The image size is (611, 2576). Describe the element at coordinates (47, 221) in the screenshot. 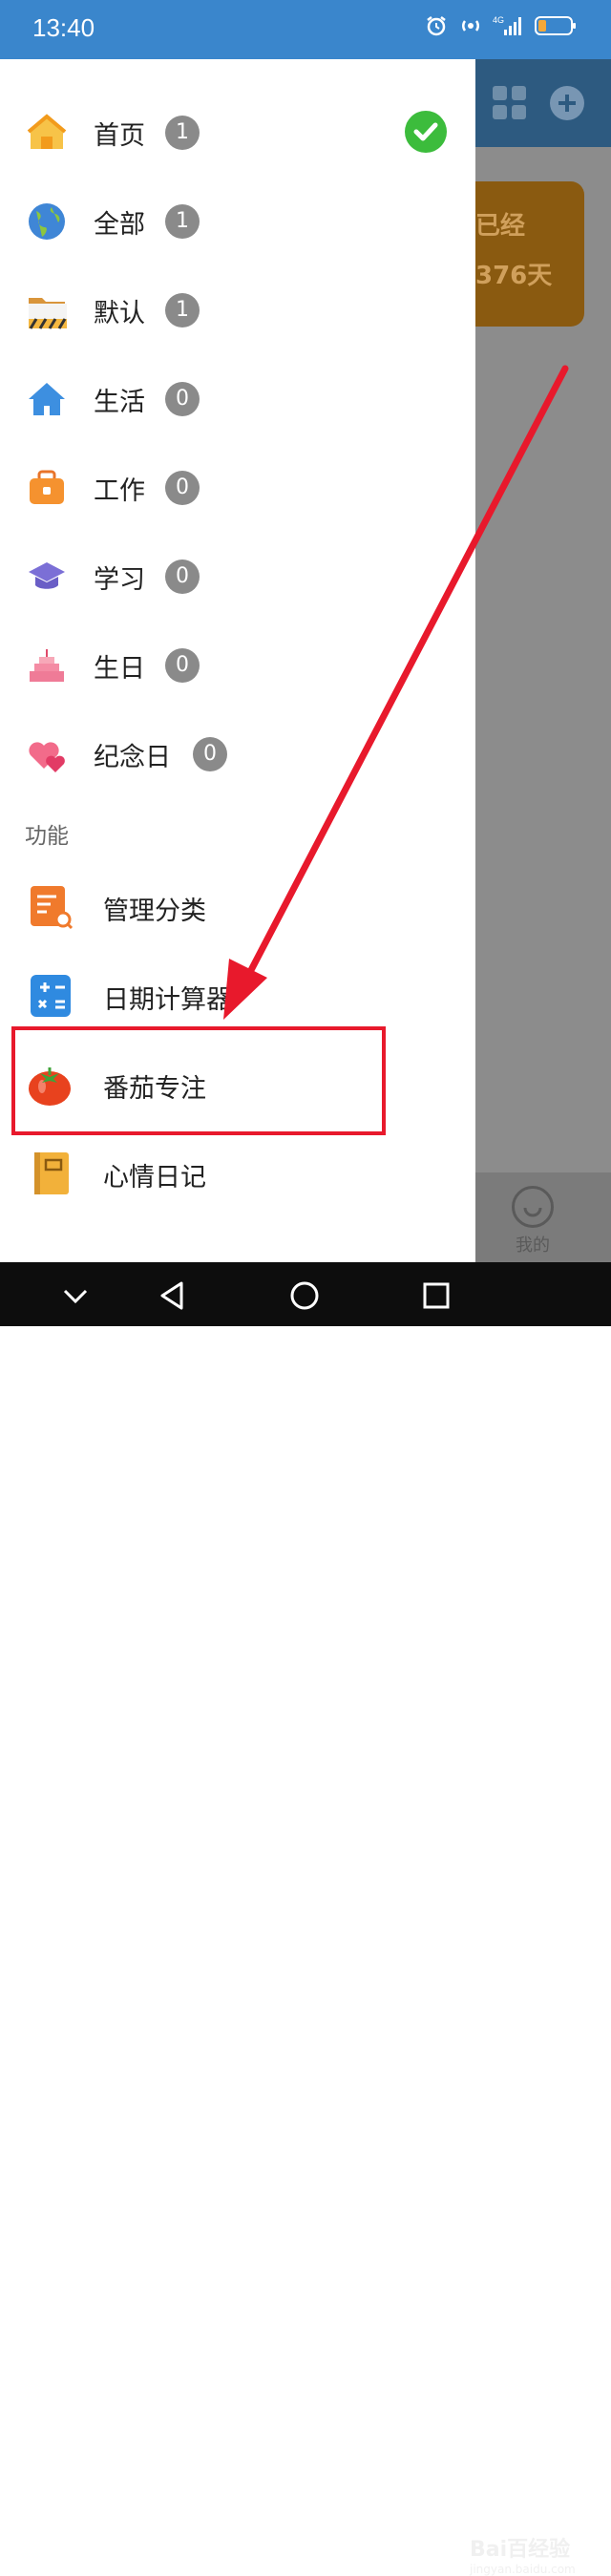

I see `globe-icon` at that location.